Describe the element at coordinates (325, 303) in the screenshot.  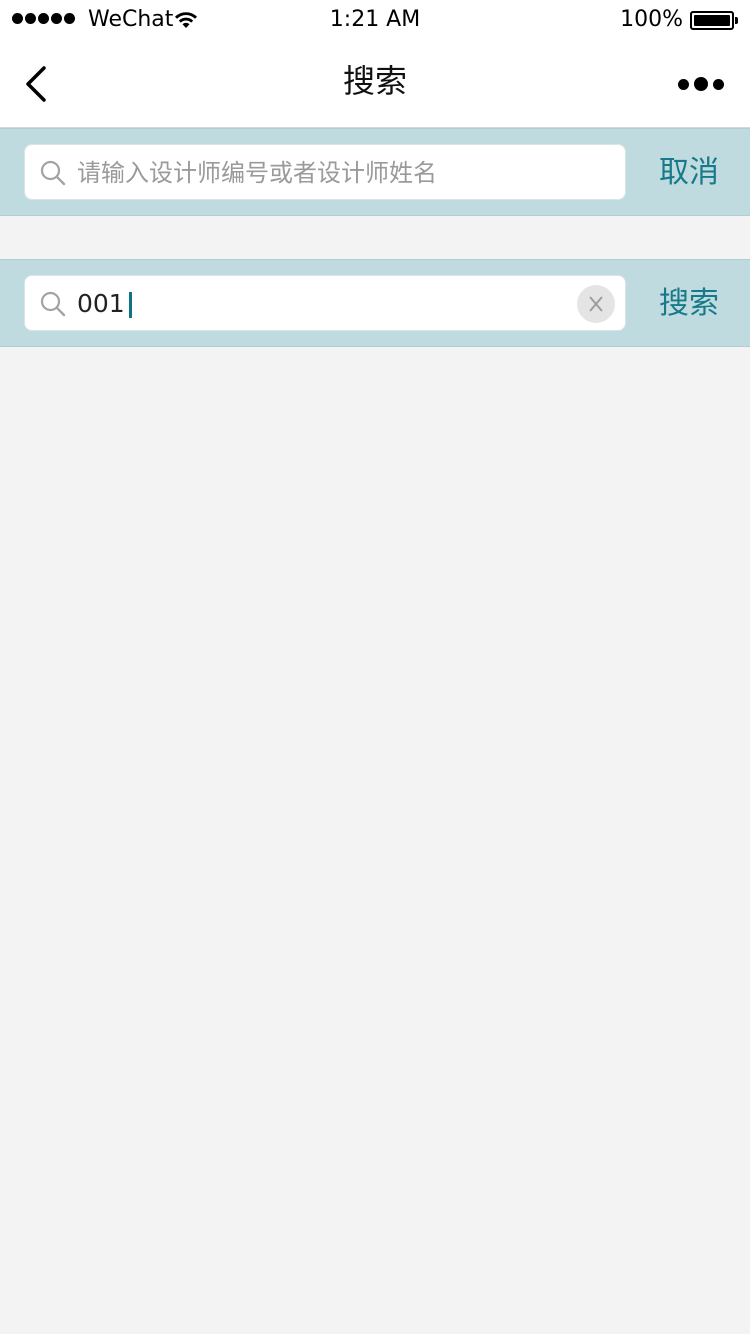
I see `search-input-active: 001` at that location.